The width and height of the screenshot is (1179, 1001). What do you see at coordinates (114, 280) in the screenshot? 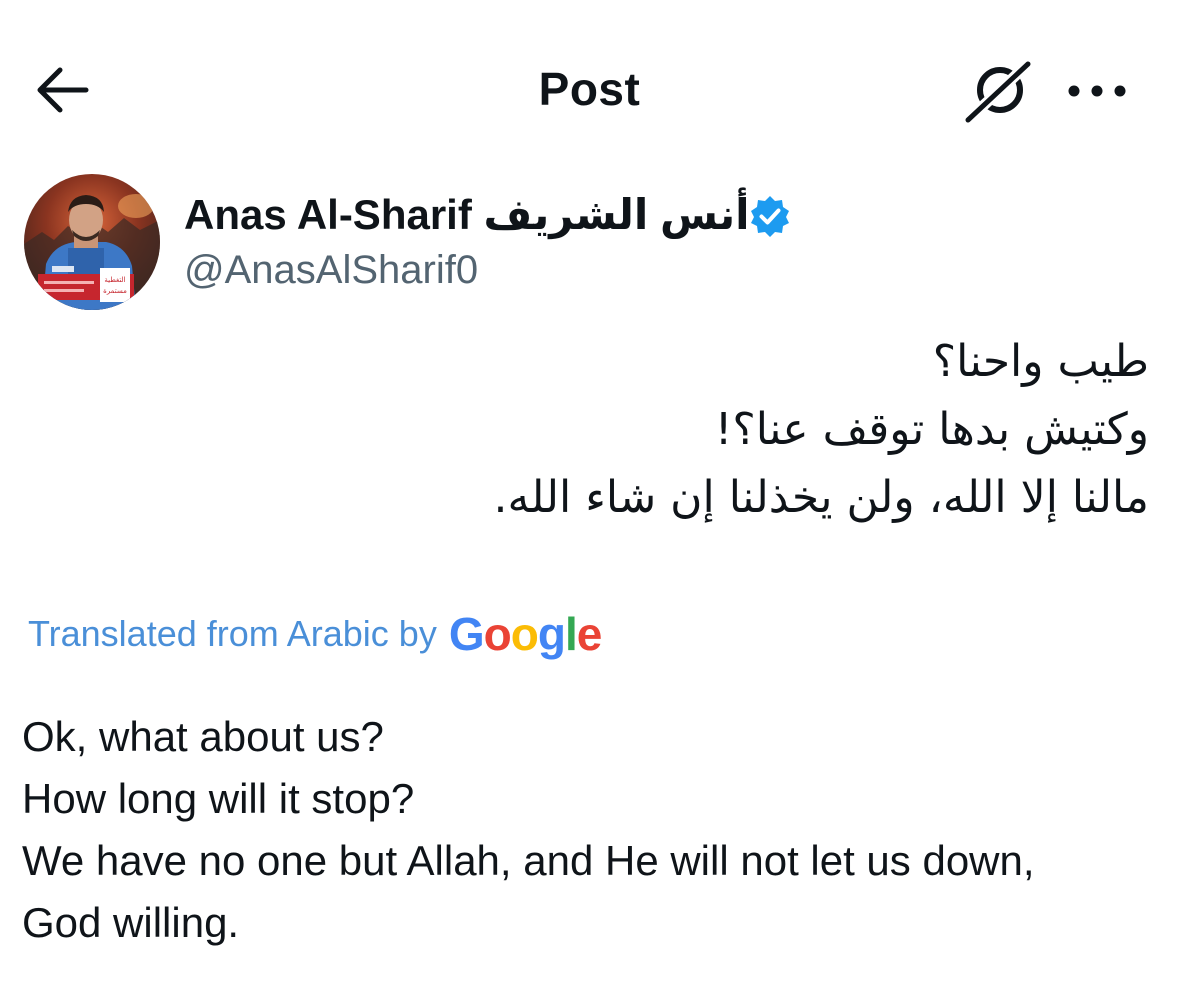
I see `svg-text: التغطية` at bounding box center [114, 280].